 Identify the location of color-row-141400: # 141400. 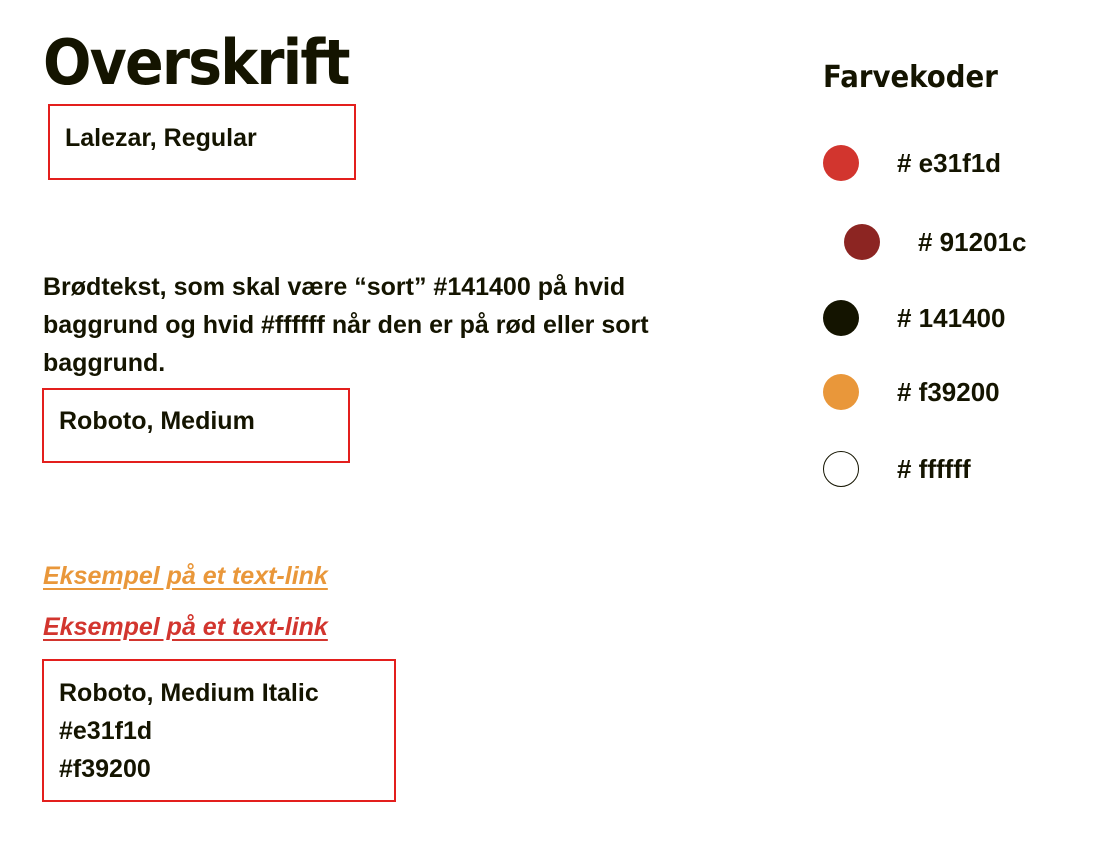
(914, 318).